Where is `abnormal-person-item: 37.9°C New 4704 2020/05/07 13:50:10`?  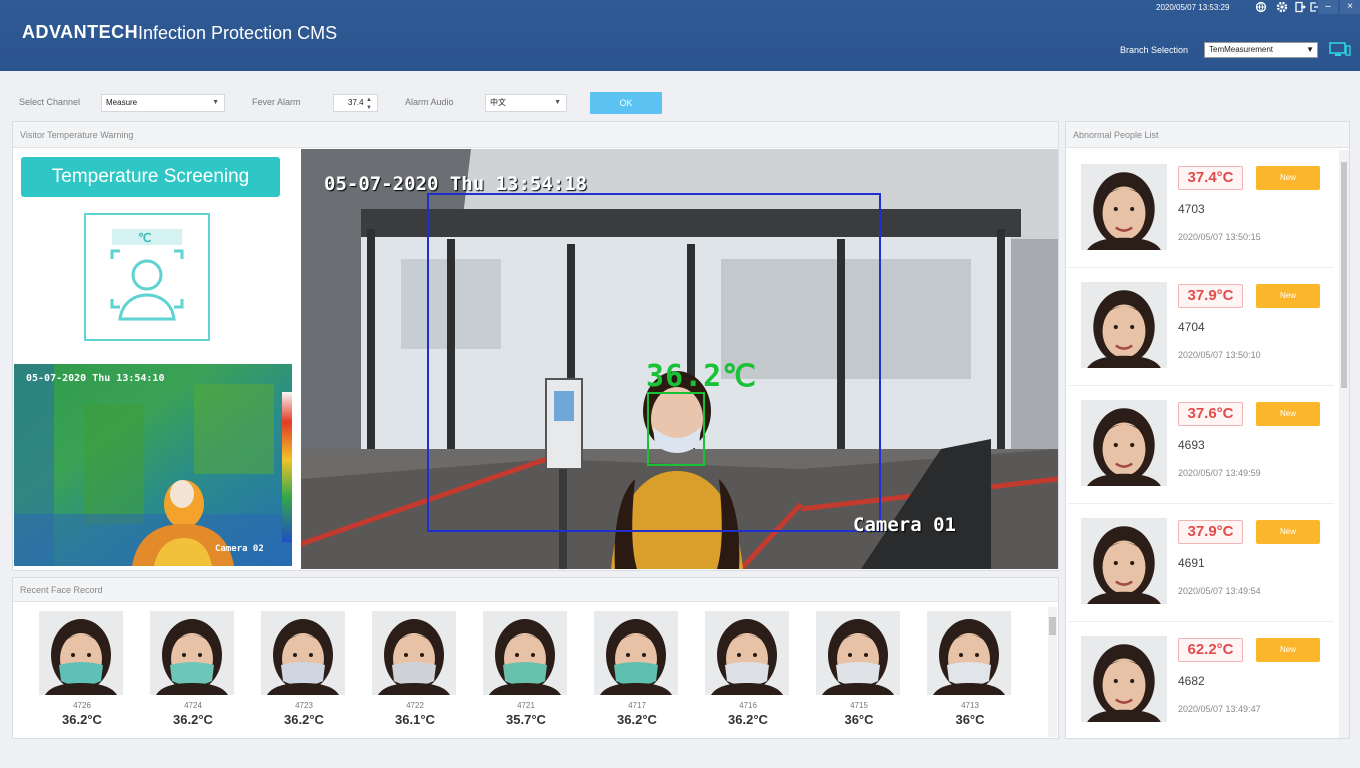 abnormal-person-item: 37.9°C New 4704 2020/05/07 13:50:10 is located at coordinates (1201, 327).